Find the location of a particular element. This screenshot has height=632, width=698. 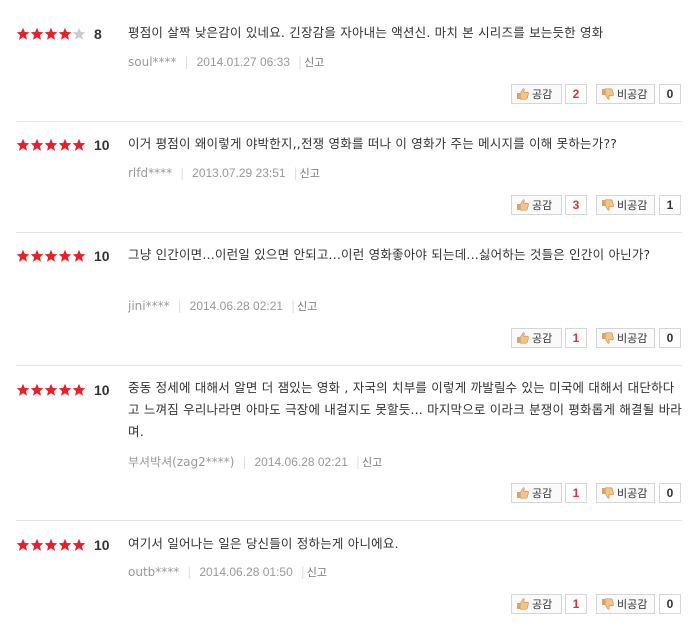

review-user: outb**** is located at coordinates (153, 572).